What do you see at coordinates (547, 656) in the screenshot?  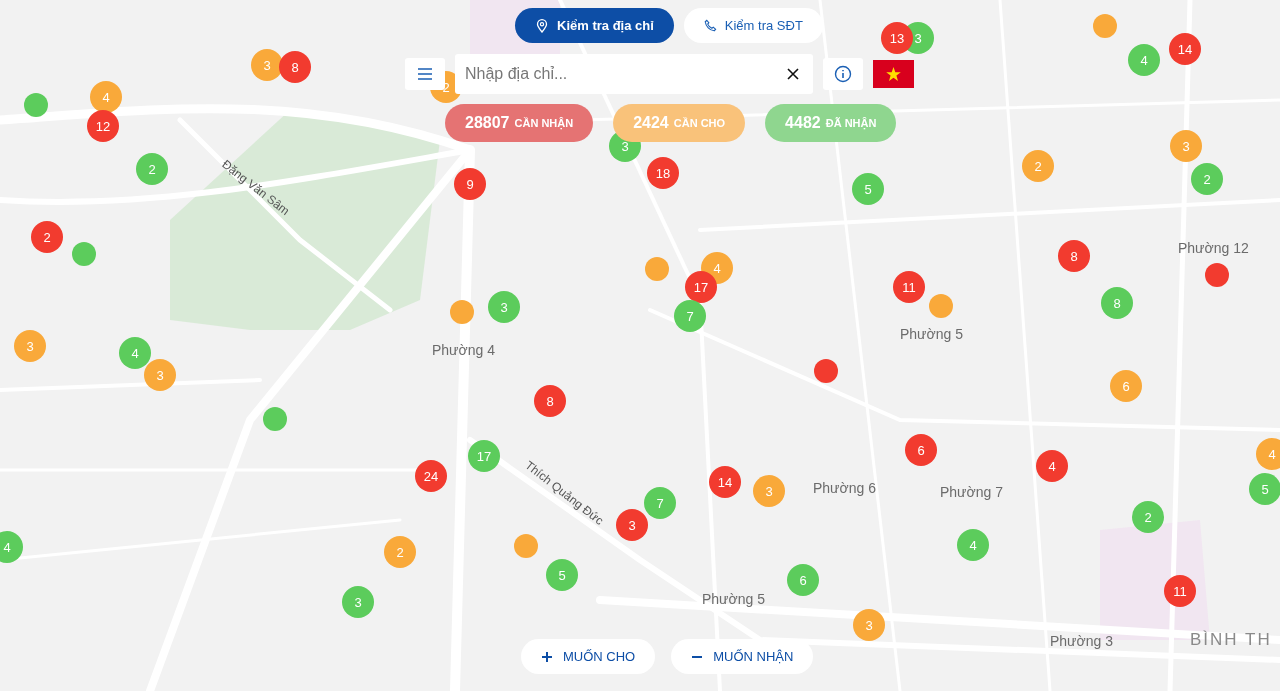 I see `plus-icon` at bounding box center [547, 656].